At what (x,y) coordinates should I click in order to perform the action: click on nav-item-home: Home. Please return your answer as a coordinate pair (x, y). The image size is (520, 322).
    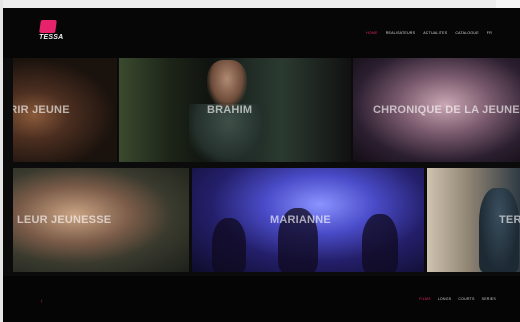
    Looking at the image, I should click on (372, 33).